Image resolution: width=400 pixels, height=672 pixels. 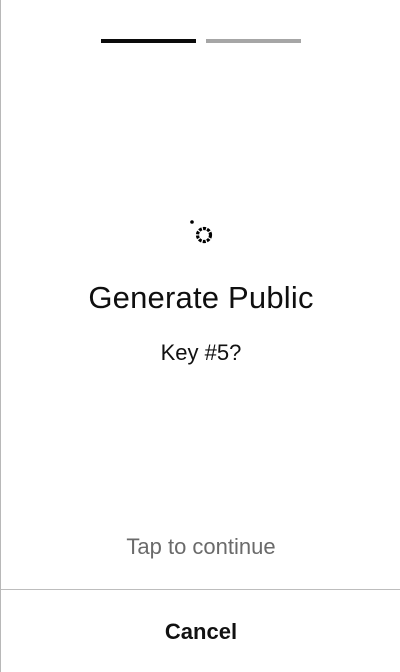 I want to click on cancel-button: Cancel, so click(x=200, y=631).